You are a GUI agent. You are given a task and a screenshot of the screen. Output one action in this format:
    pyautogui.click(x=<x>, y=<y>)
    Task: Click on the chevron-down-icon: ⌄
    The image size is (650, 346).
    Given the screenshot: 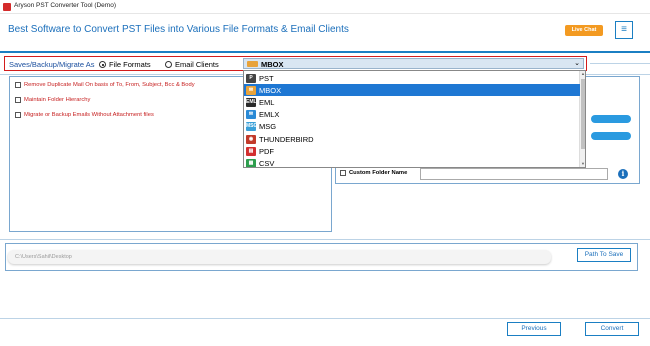 What is the action you would take?
    pyautogui.click(x=577, y=63)
    